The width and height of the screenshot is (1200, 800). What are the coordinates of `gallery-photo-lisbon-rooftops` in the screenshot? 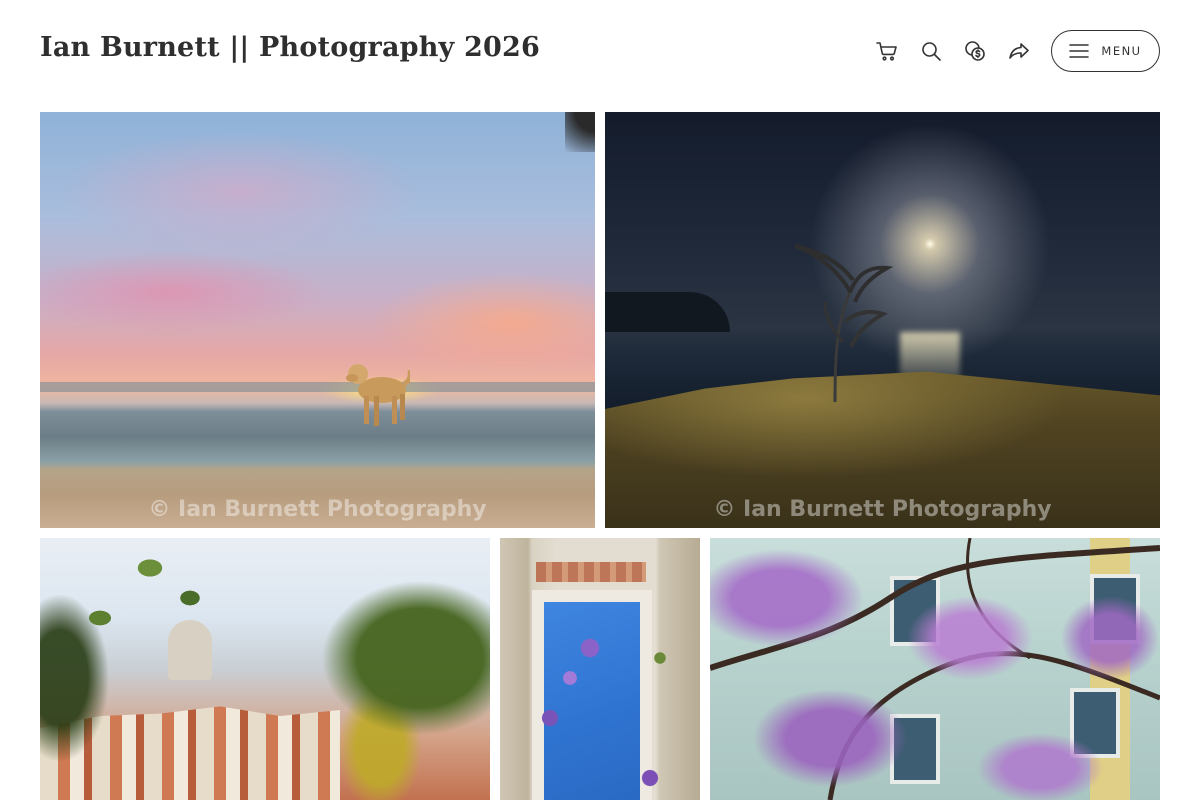 It's located at (265, 669).